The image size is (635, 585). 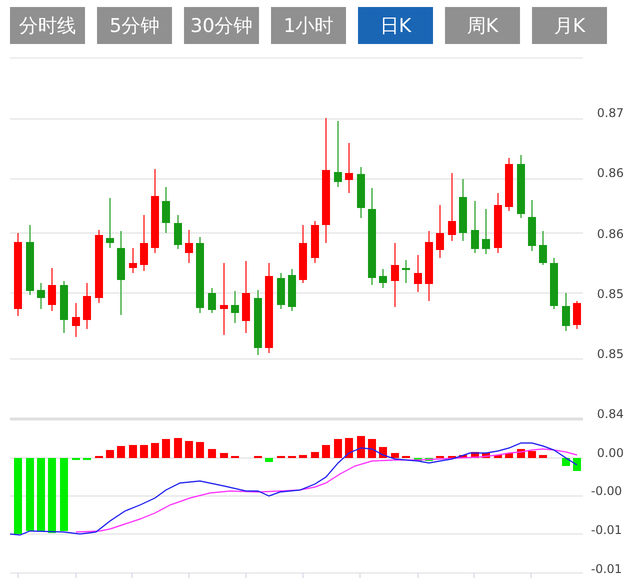 I want to click on period-tab: 周K, so click(x=482, y=25).